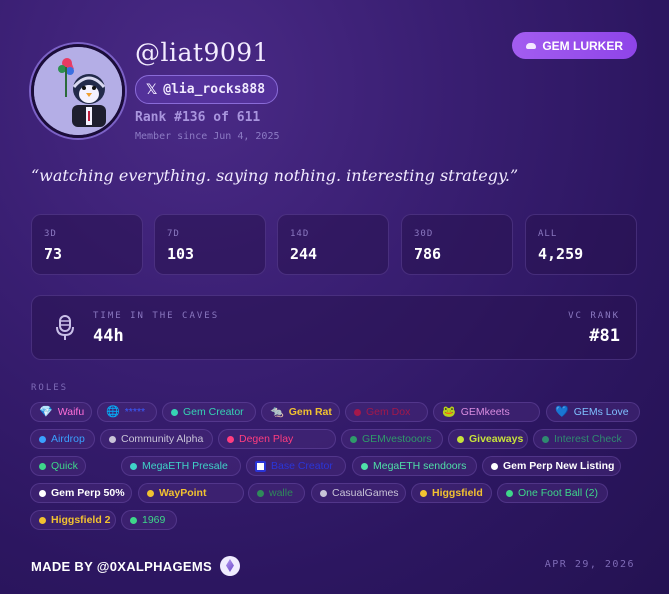  I want to click on x-handle-link: 𝕏 @lia_rocks888, so click(207, 89).